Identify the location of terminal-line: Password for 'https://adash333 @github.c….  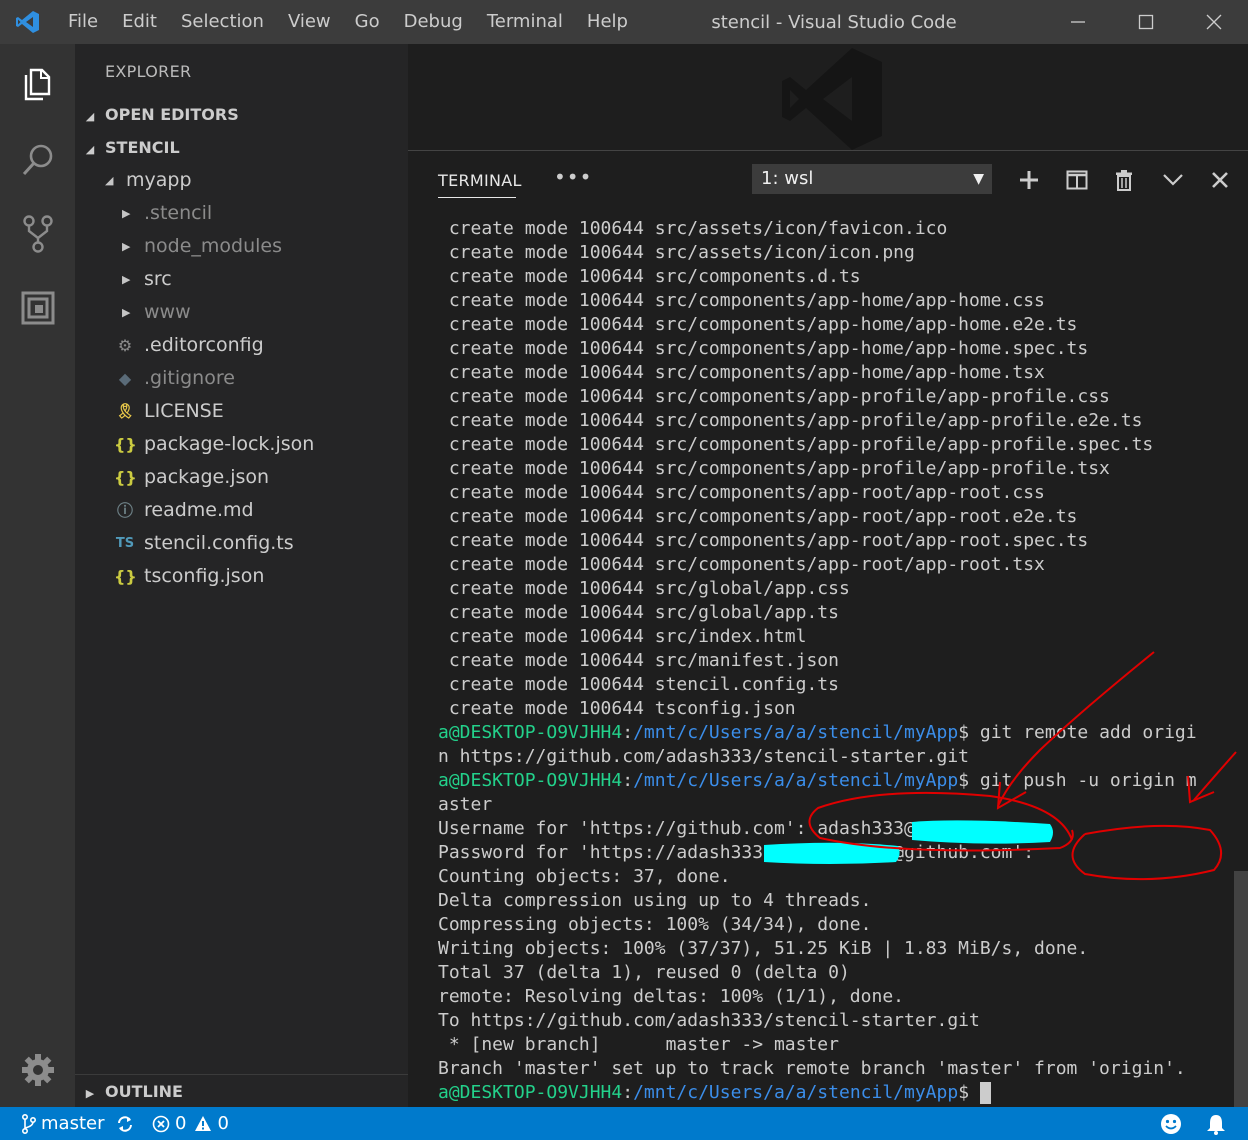
(736, 852).